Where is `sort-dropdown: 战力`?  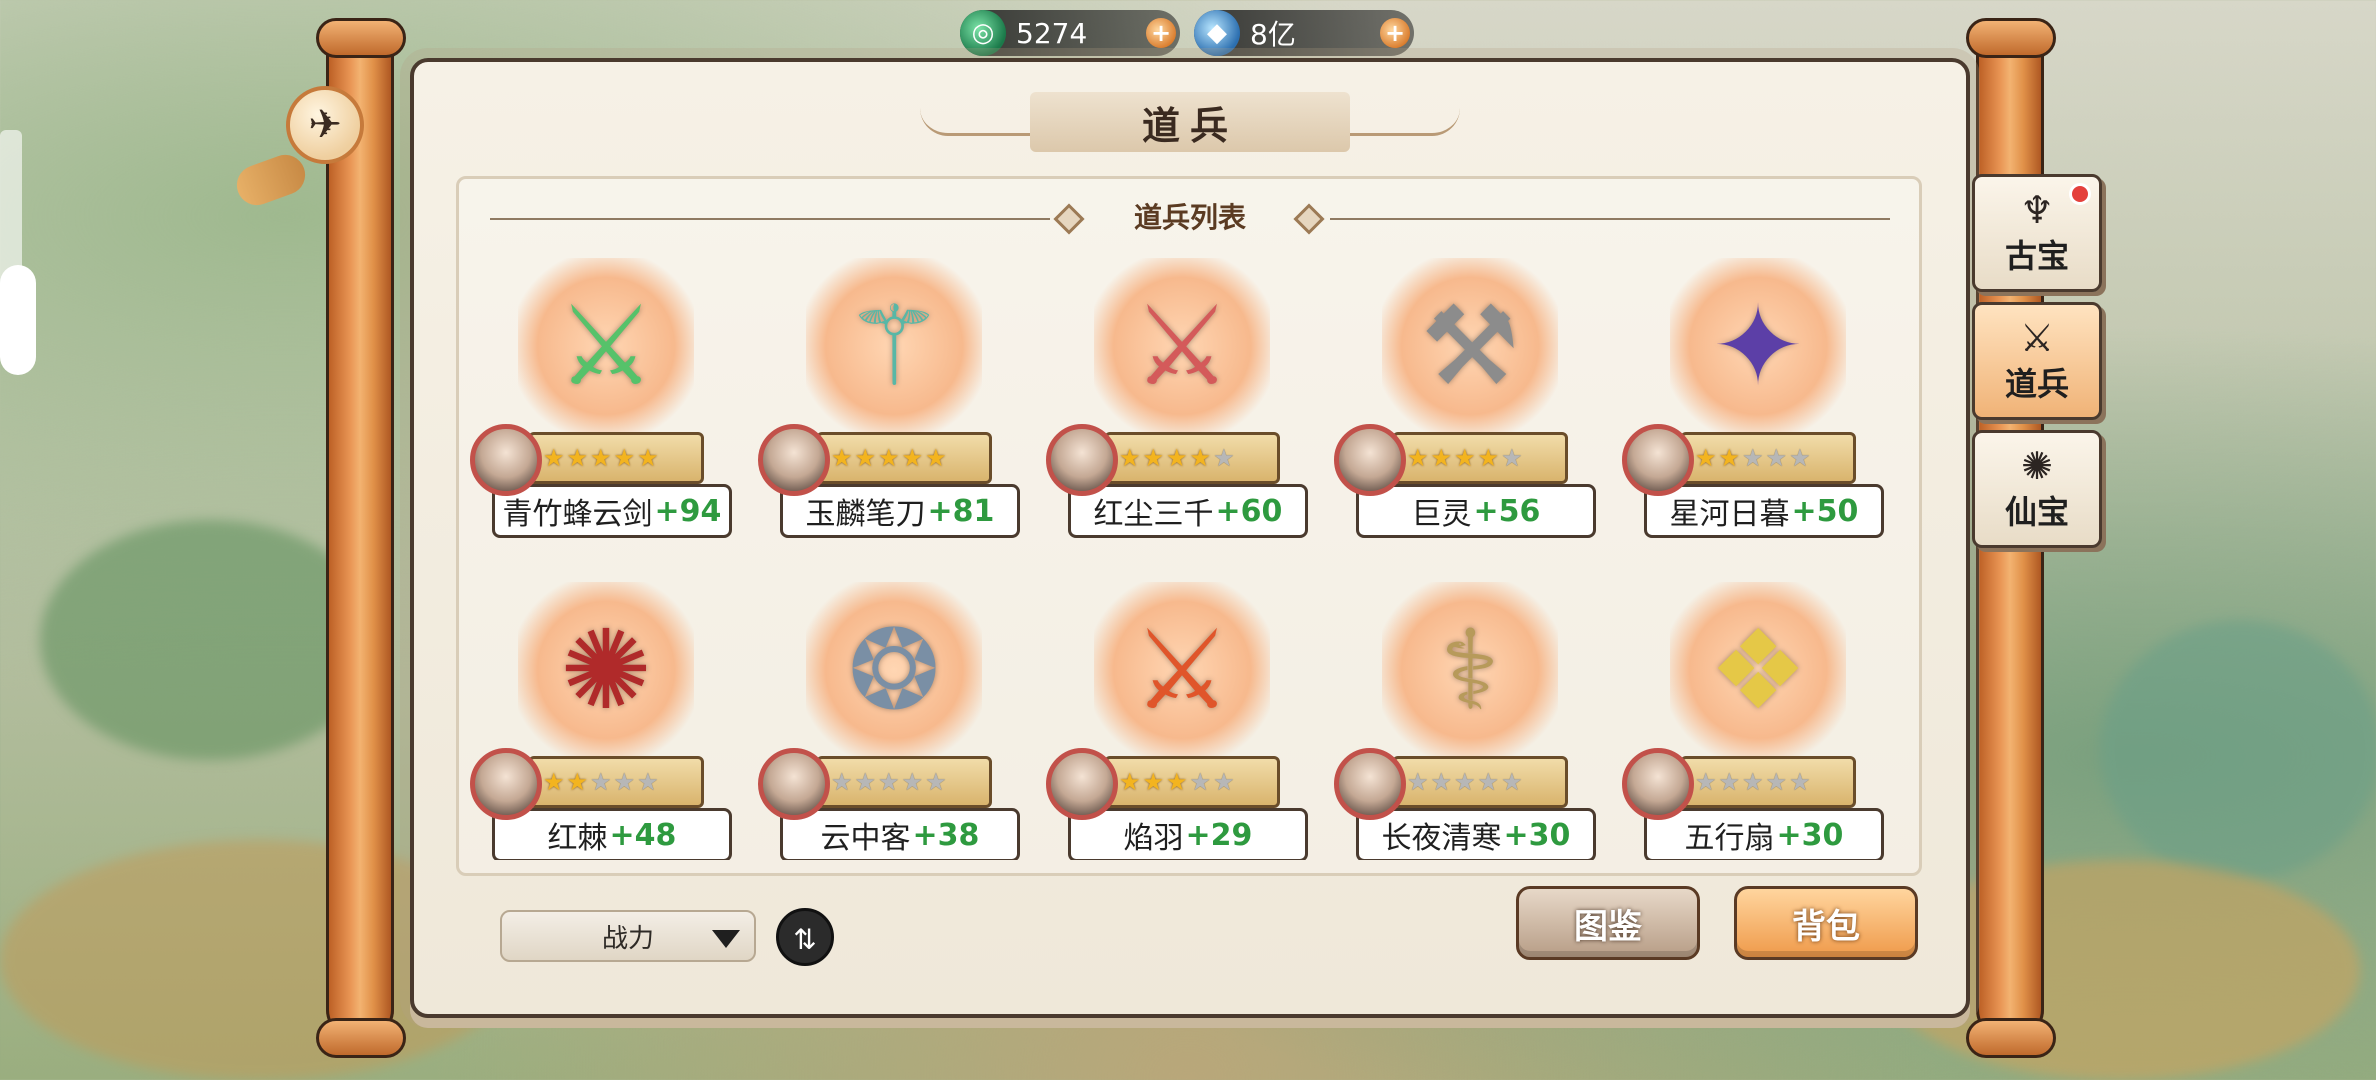 sort-dropdown: 战力 is located at coordinates (628, 936).